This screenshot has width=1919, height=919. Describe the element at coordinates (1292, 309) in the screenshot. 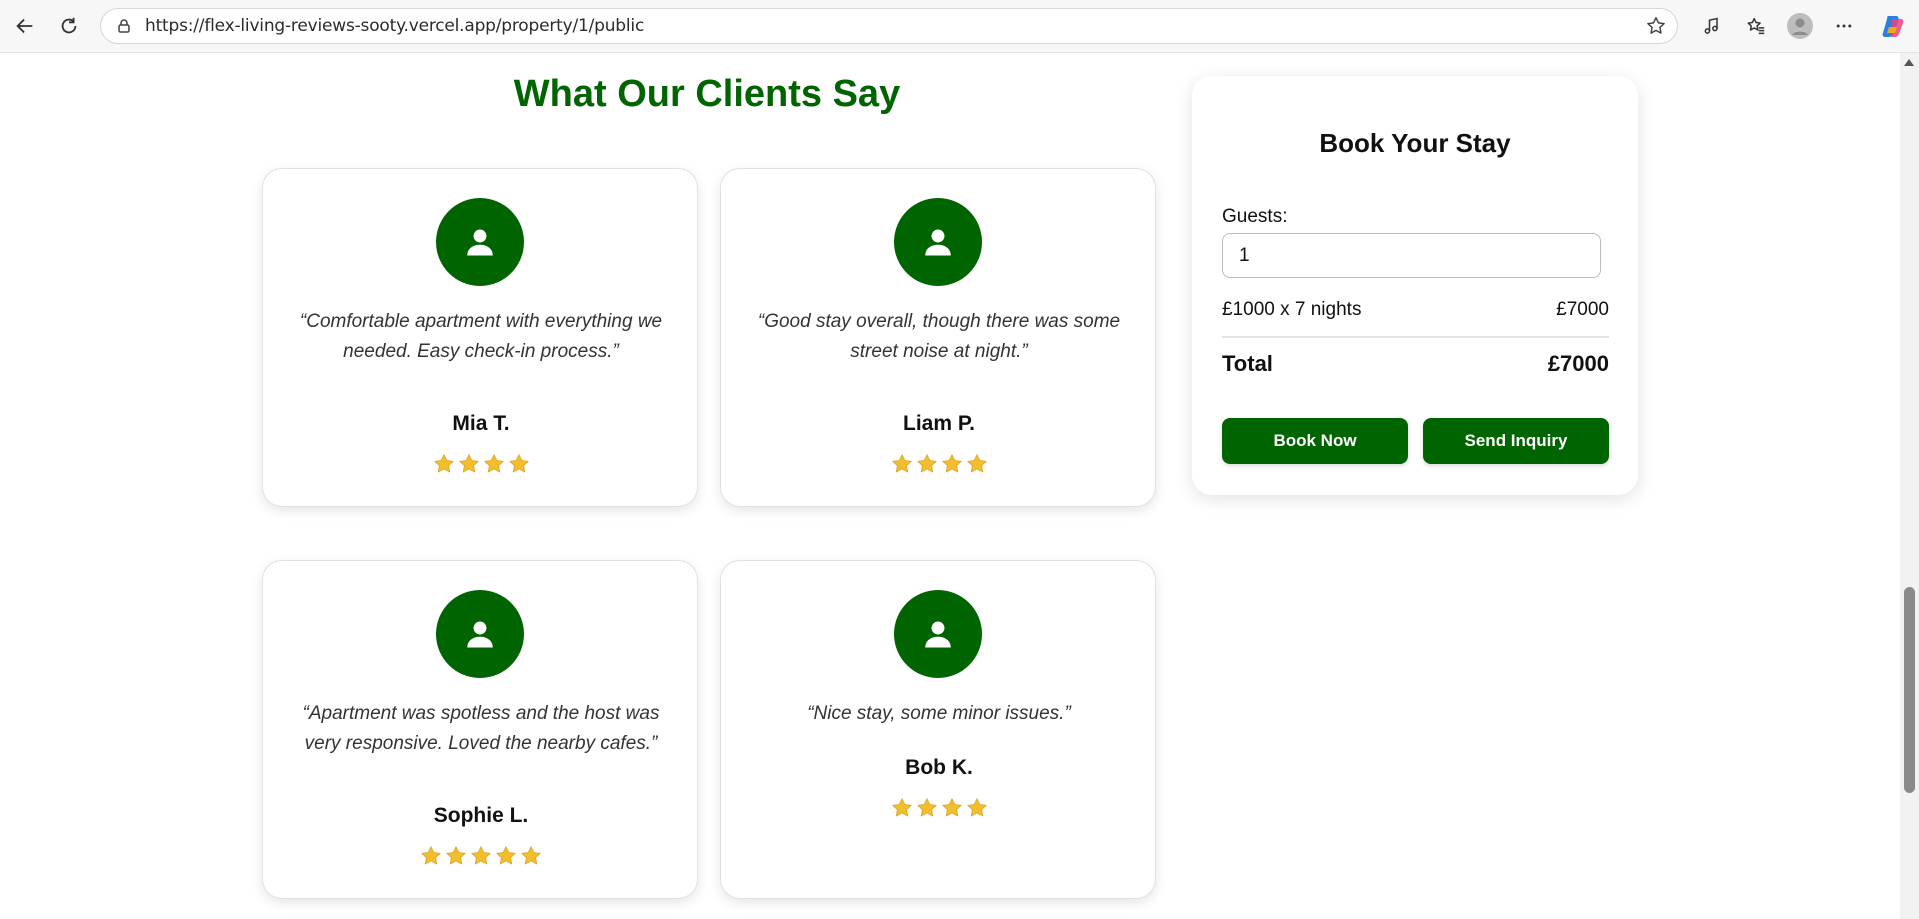

I see `rate-label: £1000 x 7 nights` at that location.